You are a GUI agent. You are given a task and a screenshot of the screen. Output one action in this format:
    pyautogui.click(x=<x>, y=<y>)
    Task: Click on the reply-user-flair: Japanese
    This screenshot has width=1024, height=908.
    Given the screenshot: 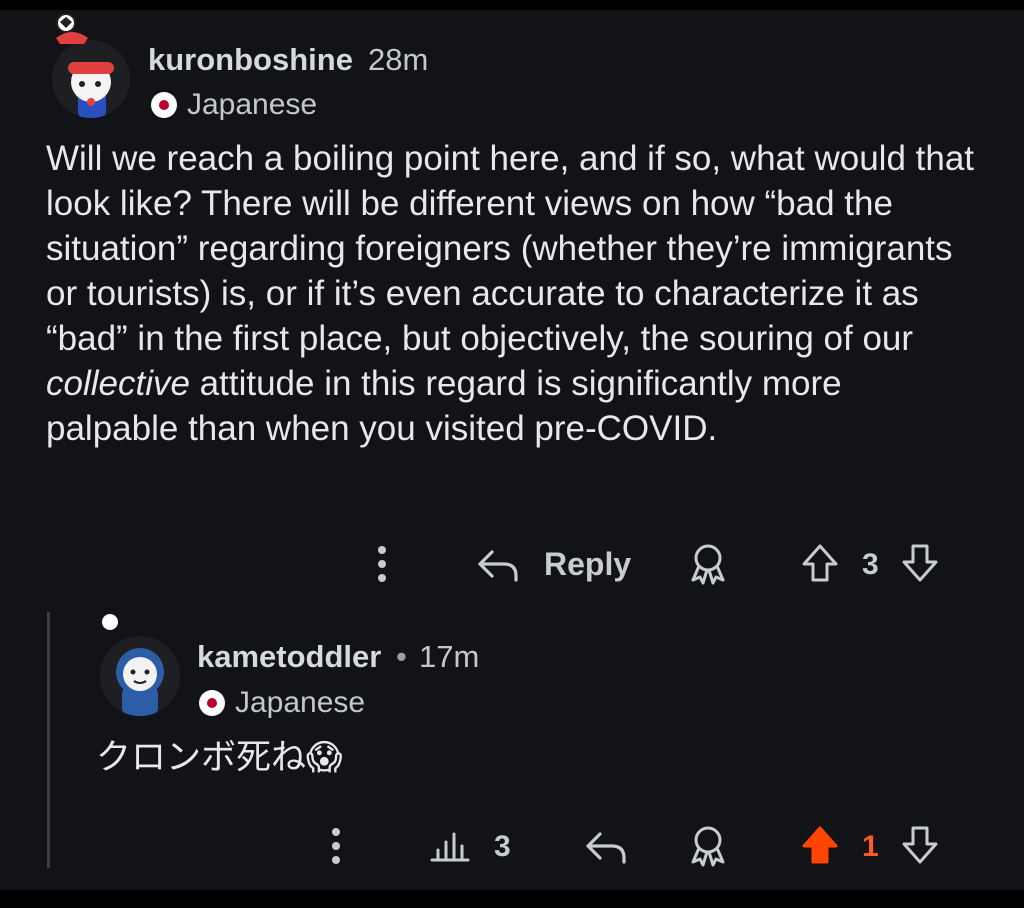 What is the action you would take?
    pyautogui.click(x=282, y=703)
    